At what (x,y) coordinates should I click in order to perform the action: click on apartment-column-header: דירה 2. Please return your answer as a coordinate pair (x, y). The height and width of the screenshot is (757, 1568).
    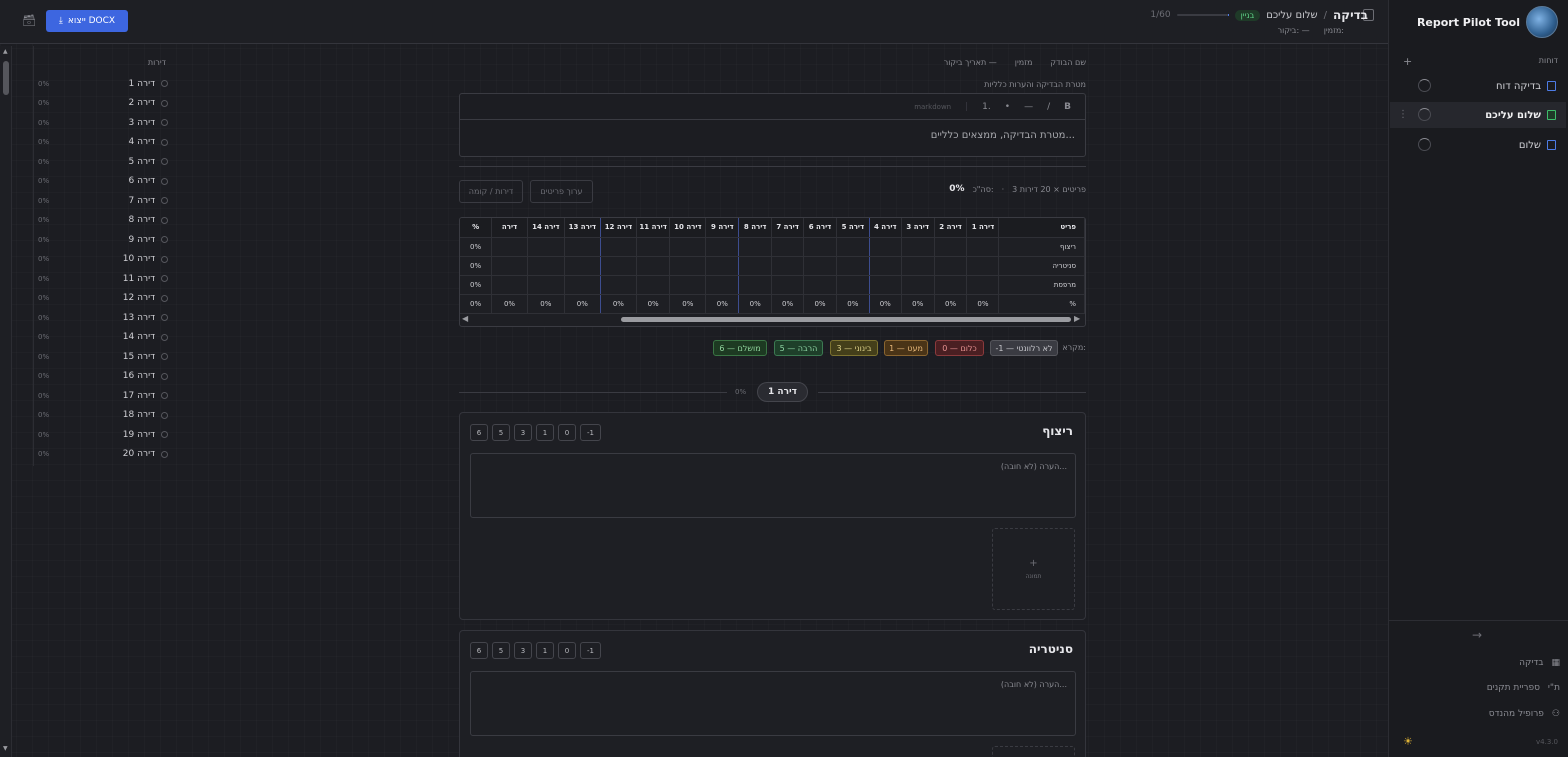
    Looking at the image, I should click on (951, 228).